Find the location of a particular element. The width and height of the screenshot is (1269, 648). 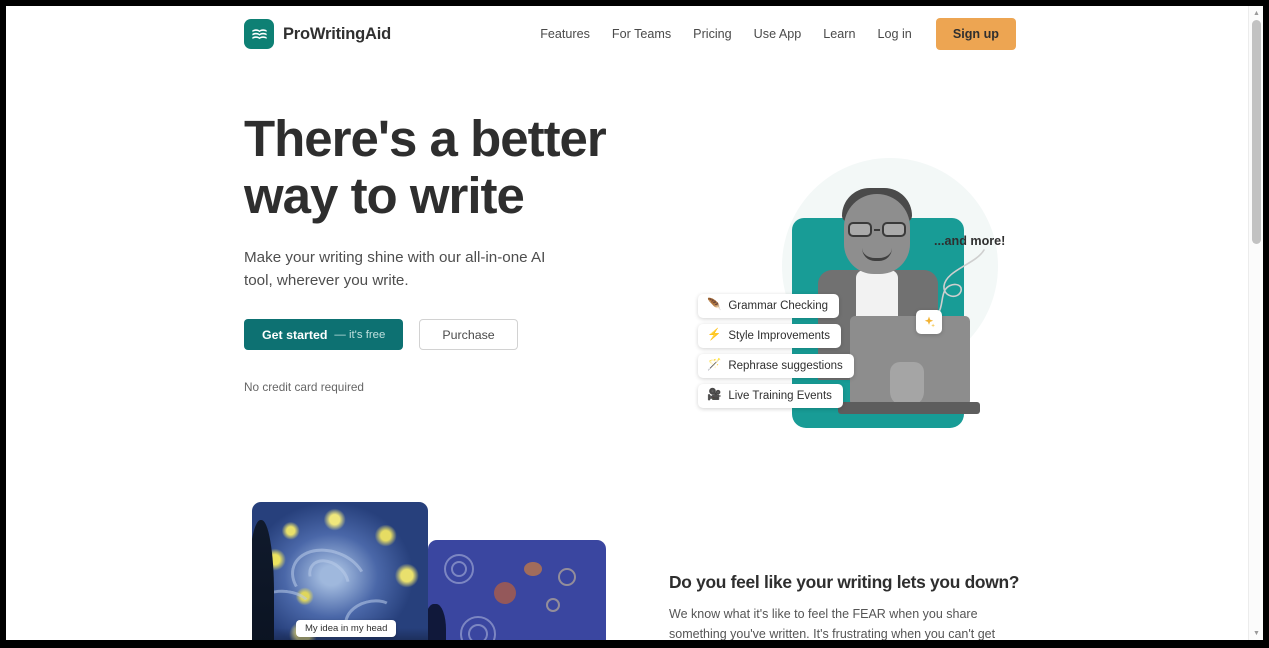

feature-pill-live-training-events: 🎥 Live Training Events is located at coordinates (770, 396).